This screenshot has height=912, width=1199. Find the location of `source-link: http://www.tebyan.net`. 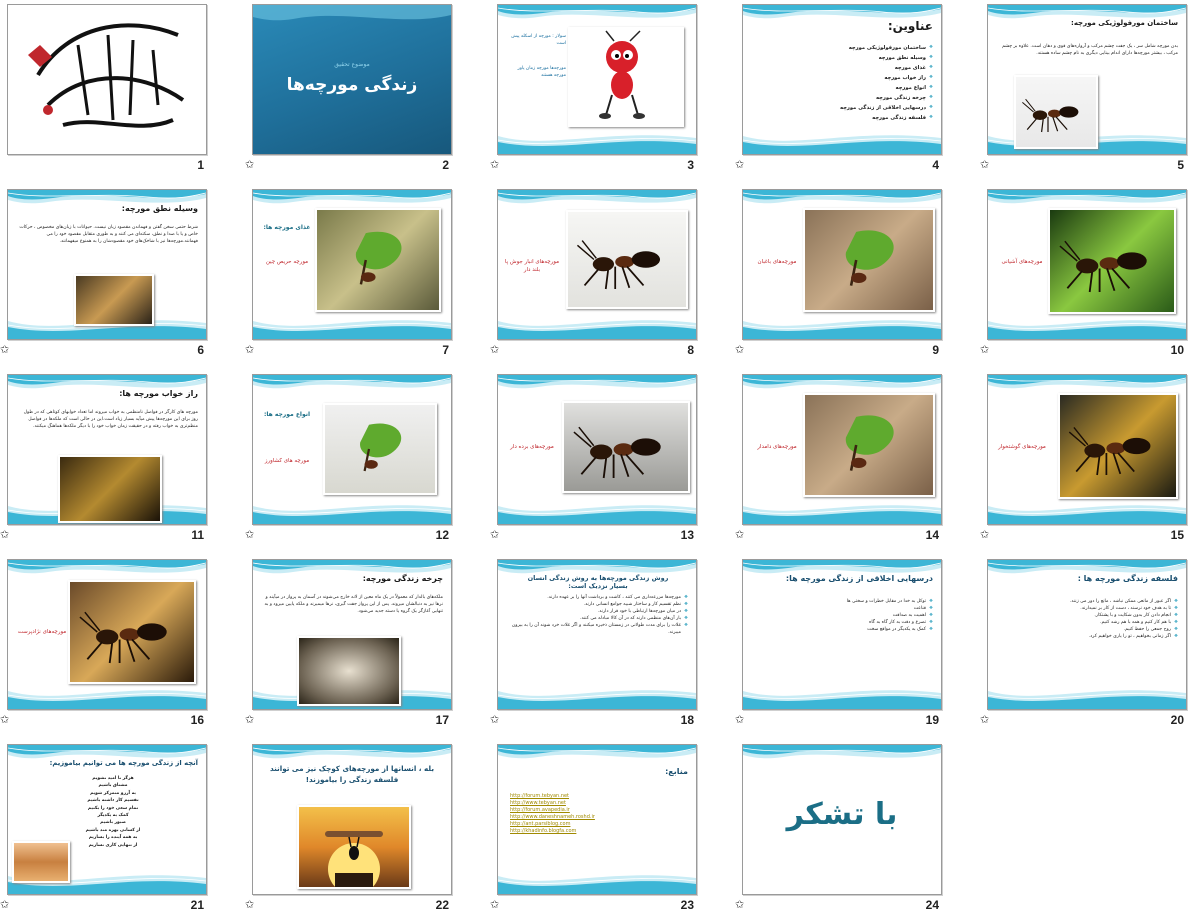

source-link: http://www.tebyan.net is located at coordinates (595, 803).